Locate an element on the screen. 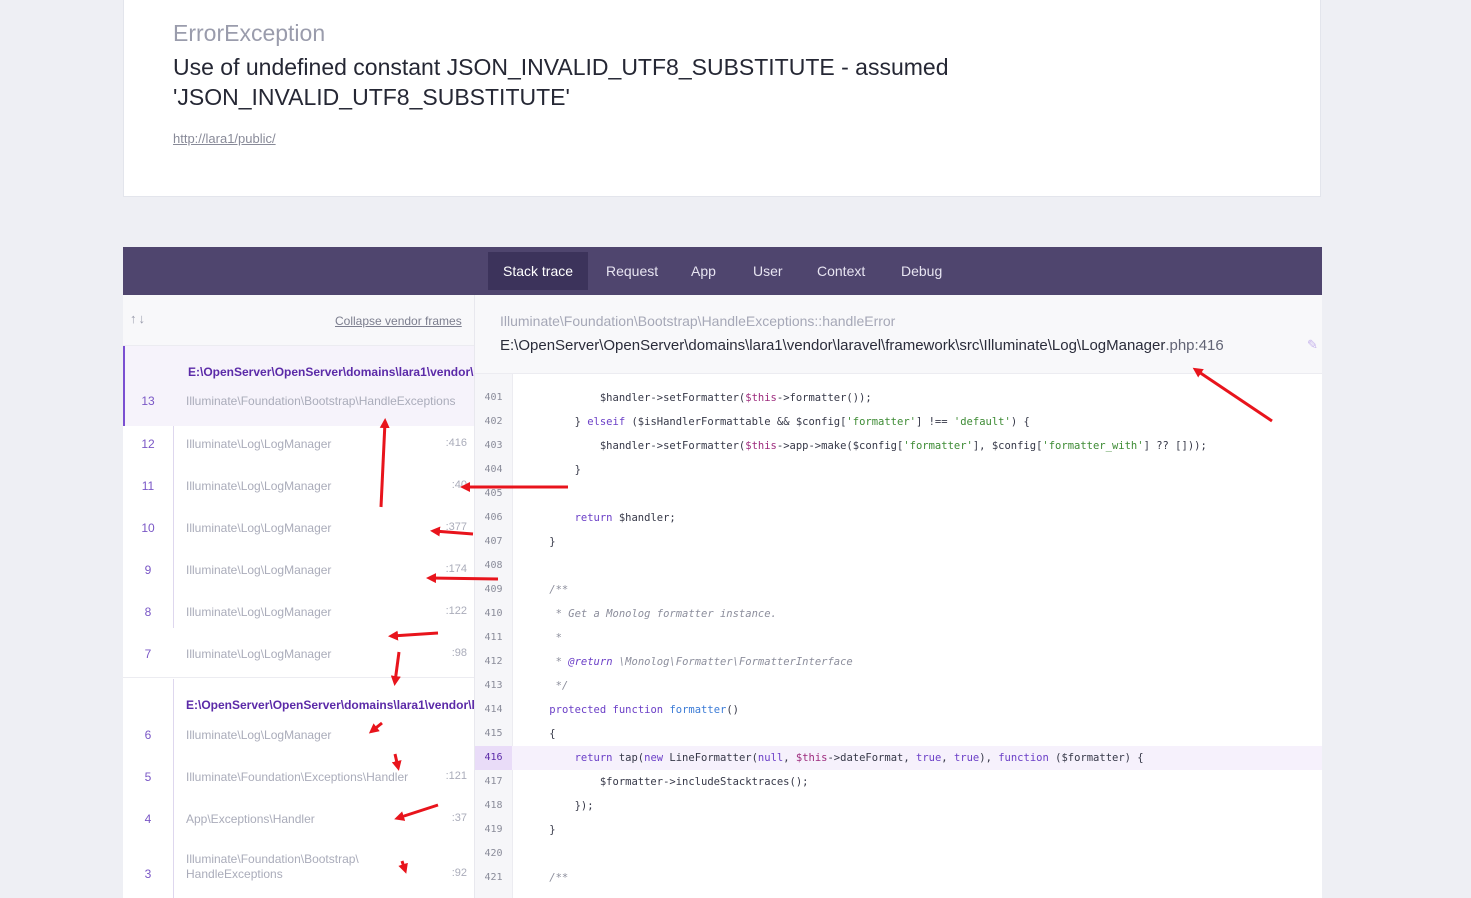  frame-line: :122 is located at coordinates (456, 611).